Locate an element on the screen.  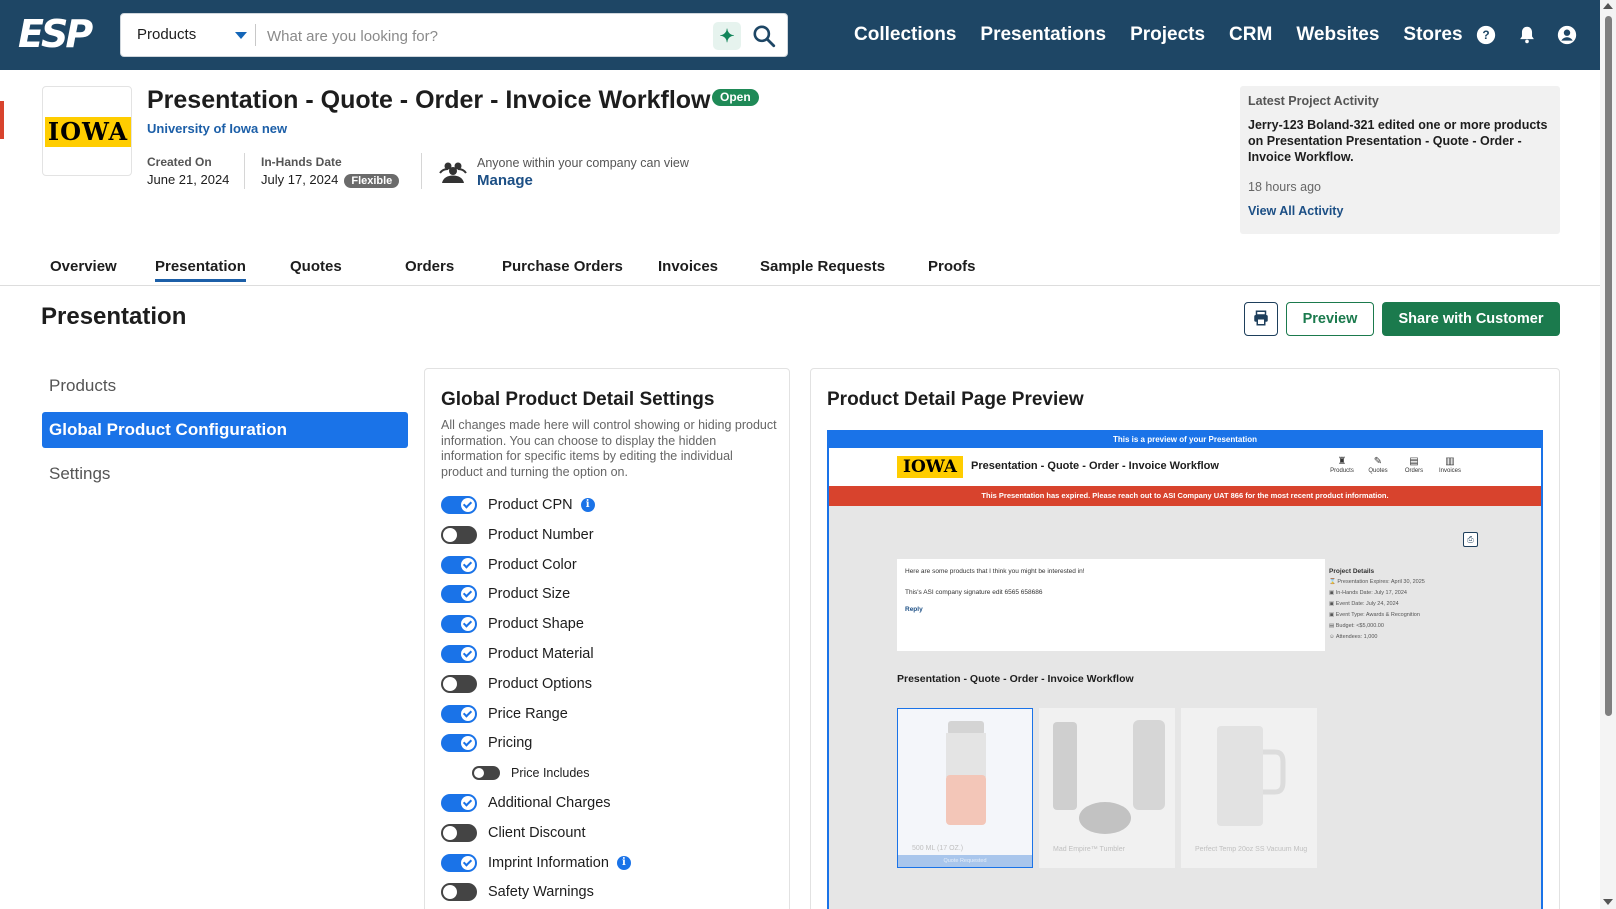
preview-nav-products: ♜ Products is located at coordinates (1342, 465).